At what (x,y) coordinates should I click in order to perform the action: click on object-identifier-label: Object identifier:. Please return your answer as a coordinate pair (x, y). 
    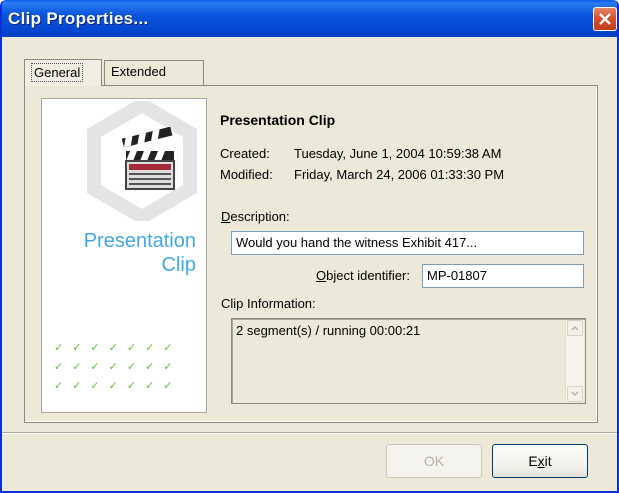
    Looking at the image, I should click on (363, 275).